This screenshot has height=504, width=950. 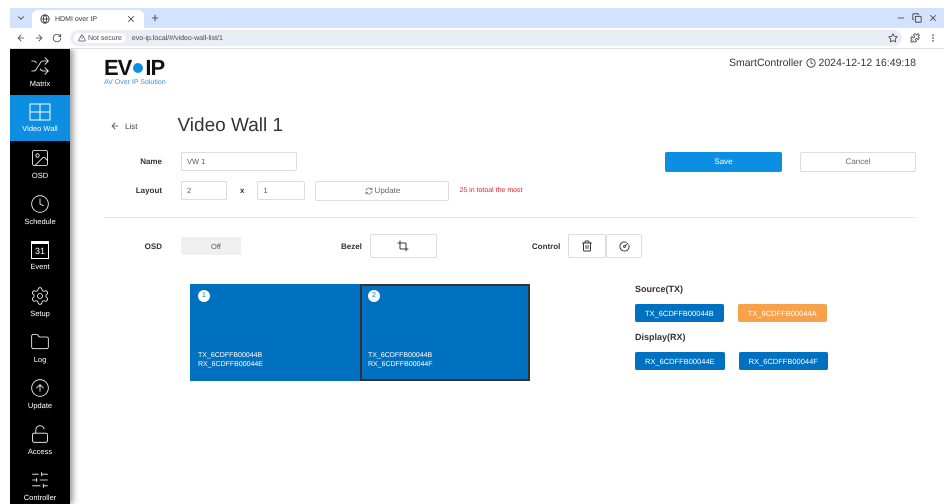 I want to click on refresh-icon, so click(x=368, y=190).